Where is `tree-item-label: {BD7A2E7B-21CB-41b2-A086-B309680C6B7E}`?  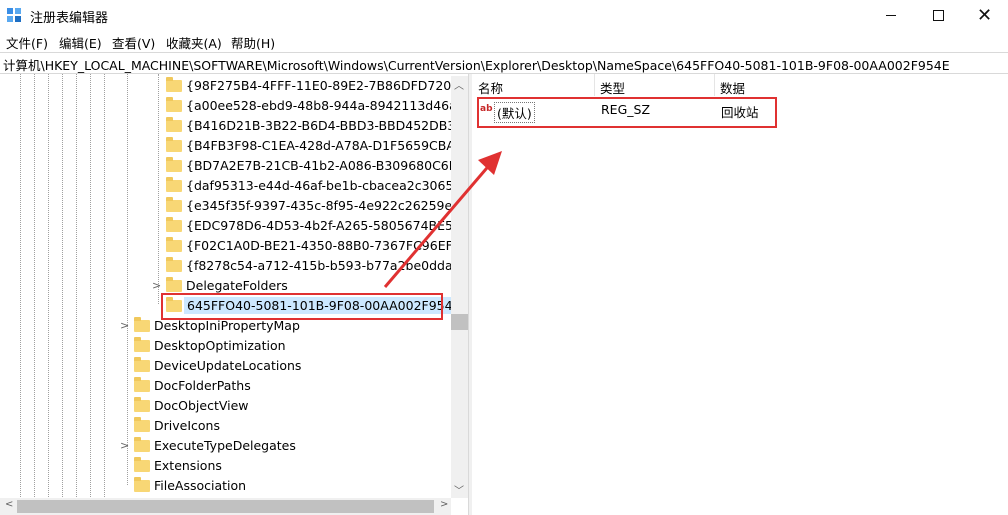
tree-item-label: {BD7A2E7B-21CB-41b2-A086-B309680C6B7E} is located at coordinates (327, 165).